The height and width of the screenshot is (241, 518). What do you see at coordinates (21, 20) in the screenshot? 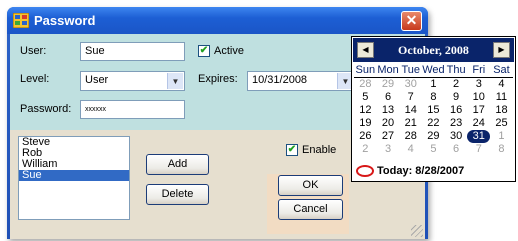
I see `app-grid-icon` at bounding box center [21, 20].